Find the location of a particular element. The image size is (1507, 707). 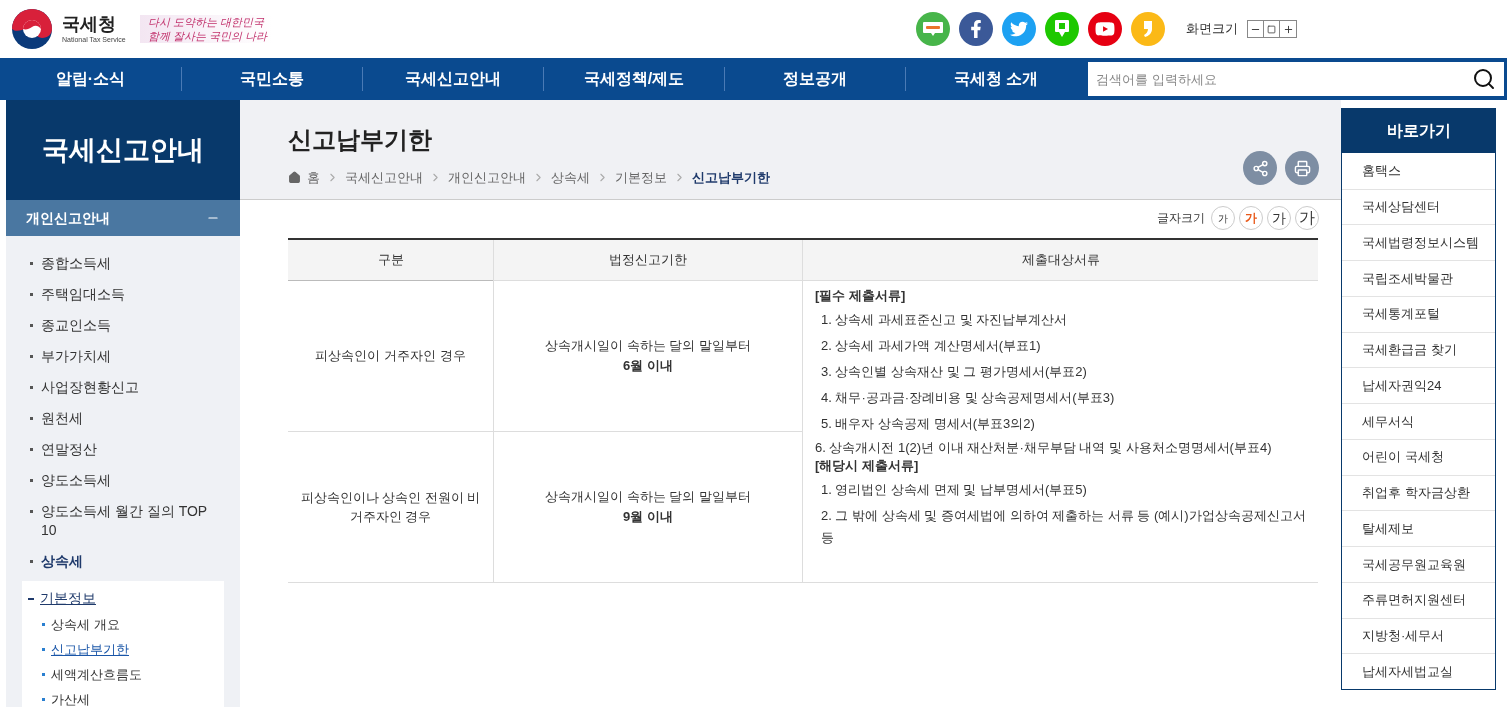

printer-icon is located at coordinates (1302, 168).